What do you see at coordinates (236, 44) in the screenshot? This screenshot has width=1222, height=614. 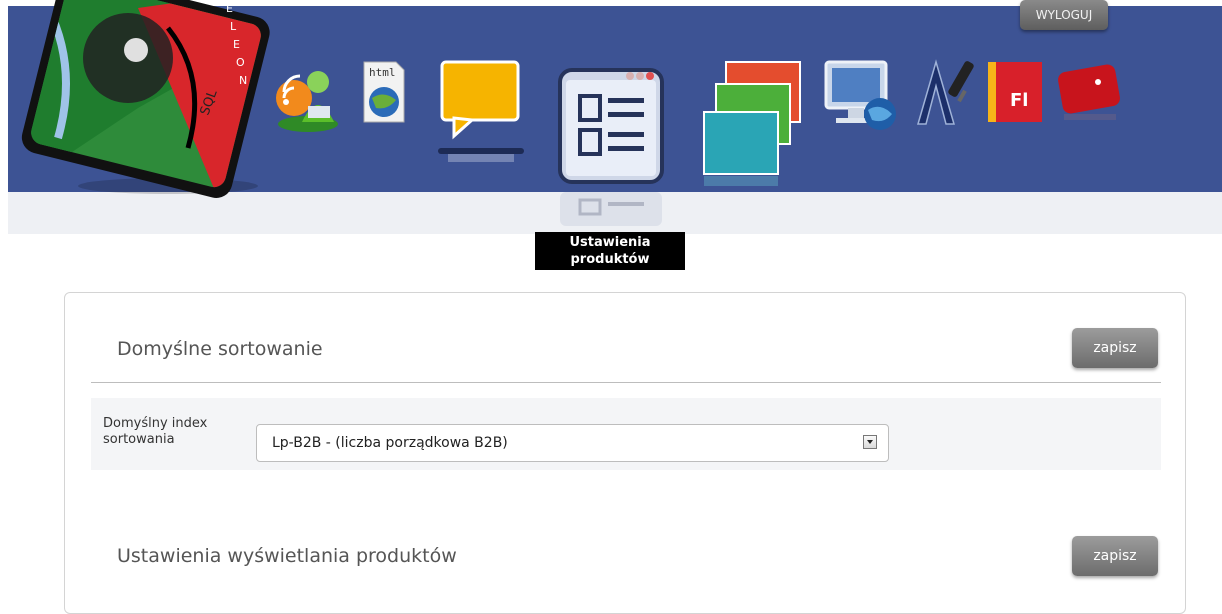 I see `logo-letter-e2: E` at bounding box center [236, 44].